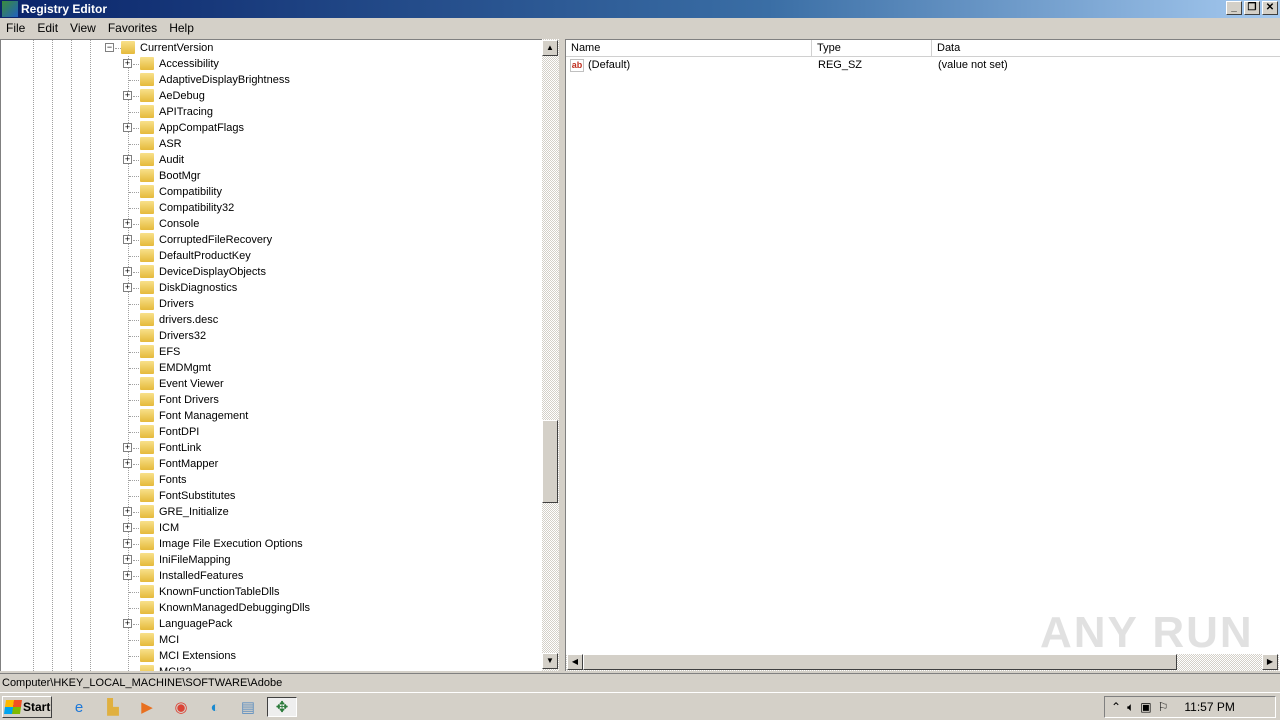  What do you see at coordinates (271, 304) in the screenshot?
I see `tree-node: Drivers` at bounding box center [271, 304].